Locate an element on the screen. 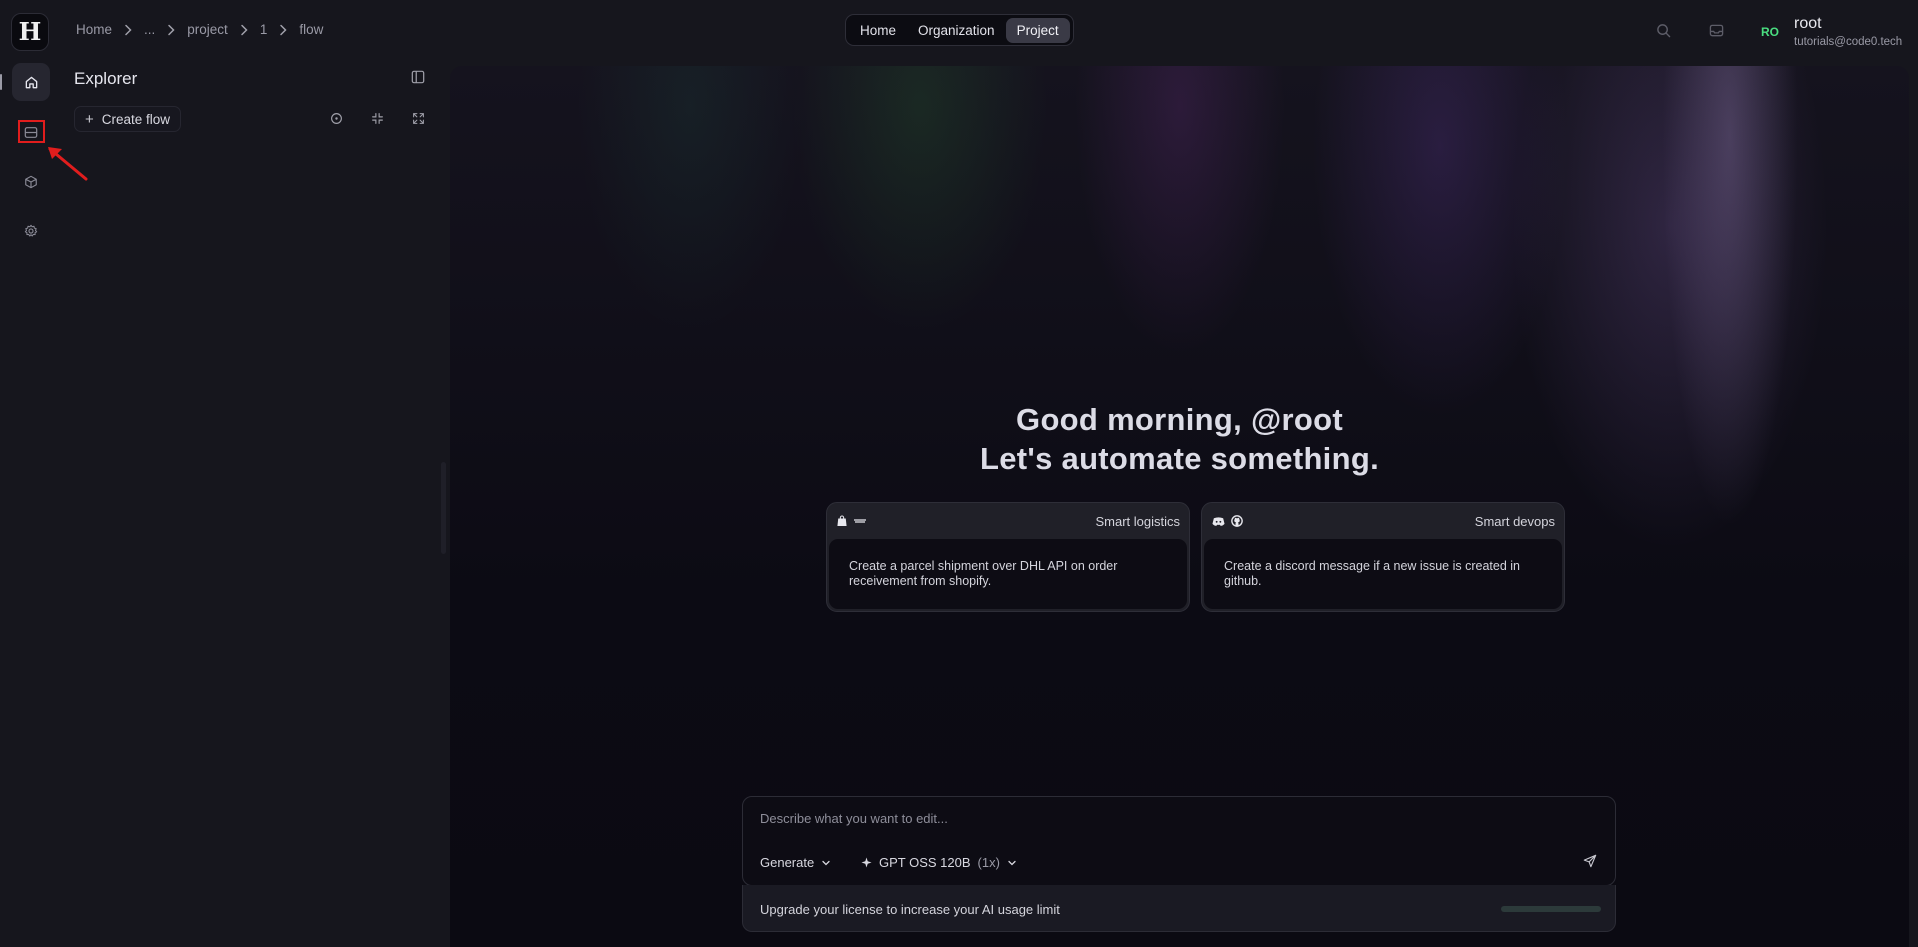 The height and width of the screenshot is (947, 1918). sparkle-icon is located at coordinates (866, 862).